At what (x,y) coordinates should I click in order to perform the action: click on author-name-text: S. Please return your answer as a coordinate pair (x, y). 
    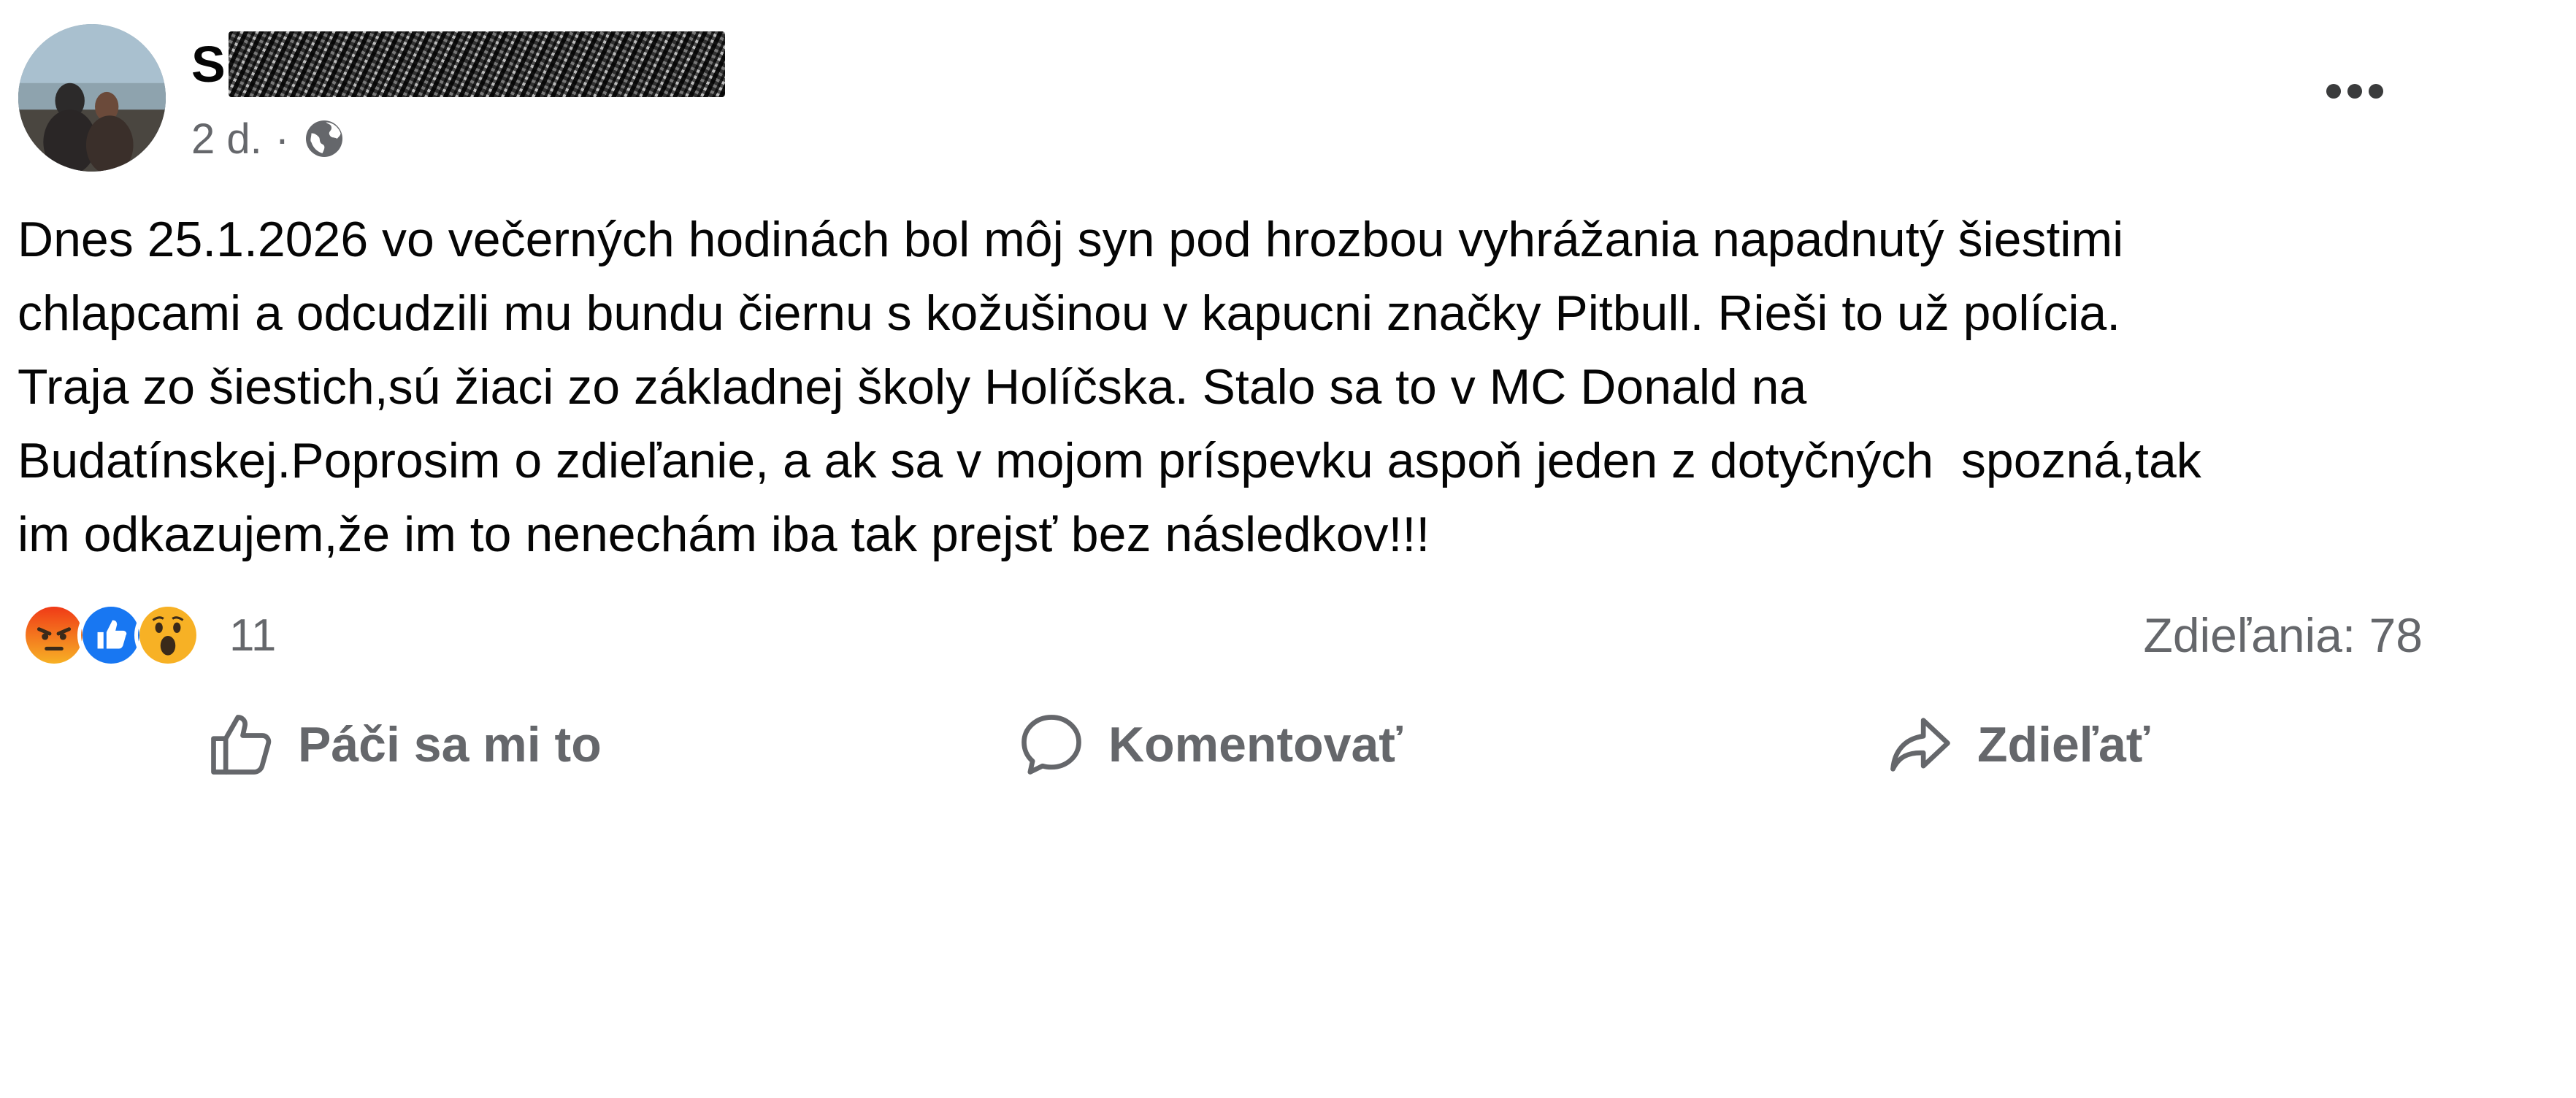
    Looking at the image, I should click on (209, 64).